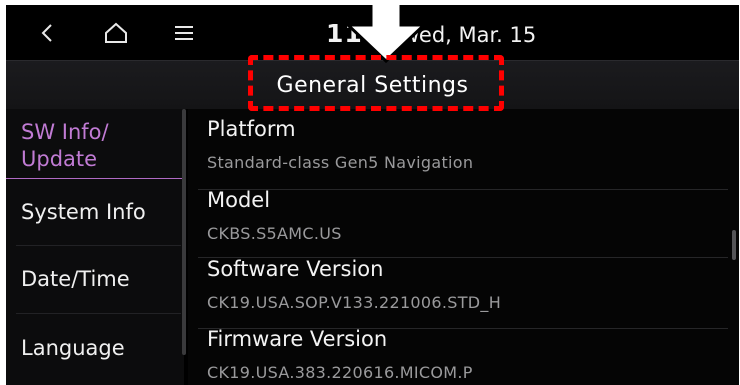 The width and height of the screenshot is (740, 385). Describe the element at coordinates (340, 162) in the screenshot. I see `info-value: Standard-class Gen5 Navigation` at that location.